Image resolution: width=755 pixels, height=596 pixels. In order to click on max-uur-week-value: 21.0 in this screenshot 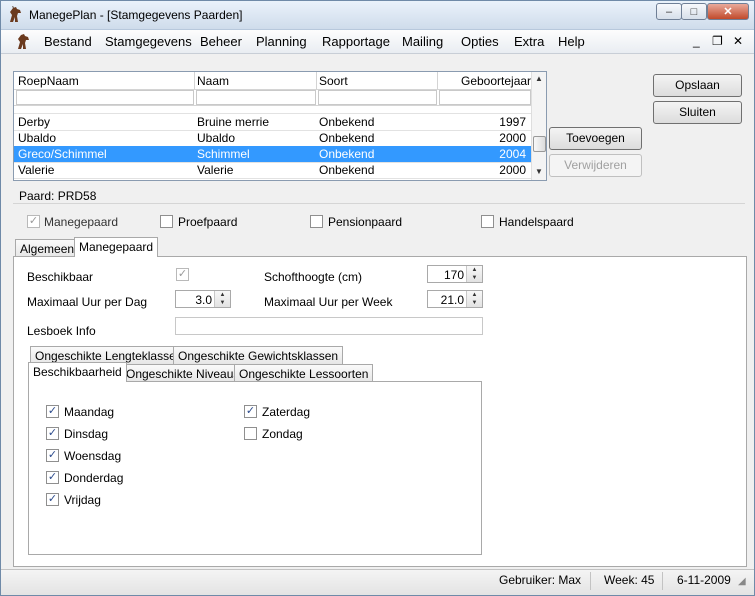, I will do `click(452, 300)`.